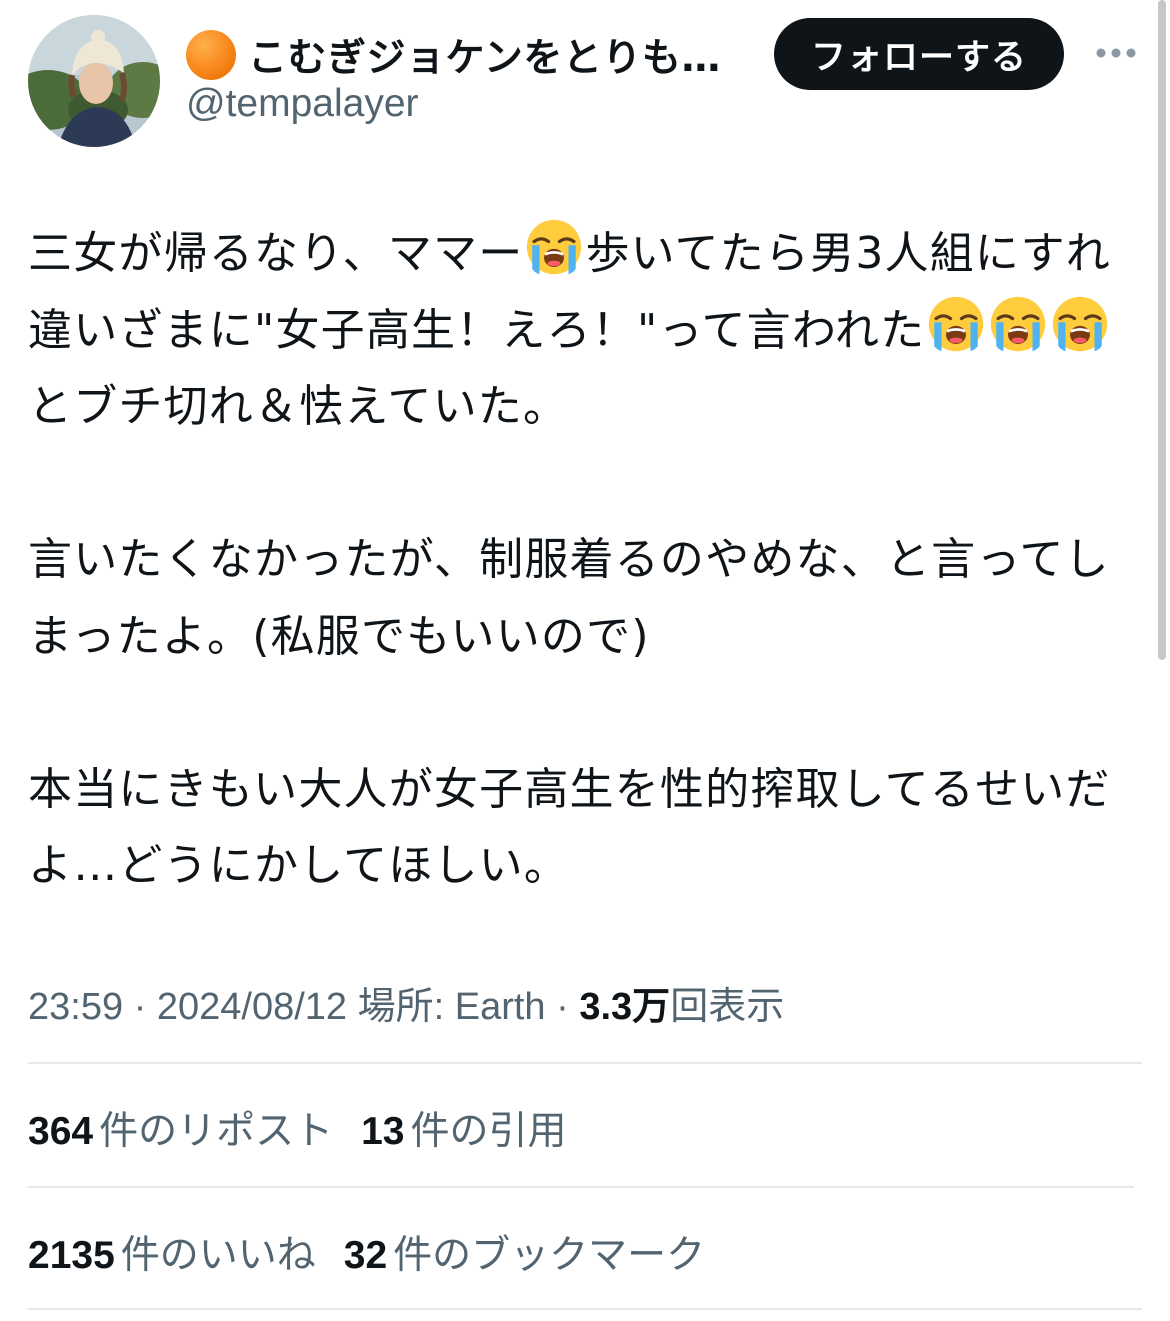 The image size is (1170, 1321). Describe the element at coordinates (298, 406) in the screenshot. I see `tweet-text-segment: とブチ切れ＆怯えていた。` at that location.